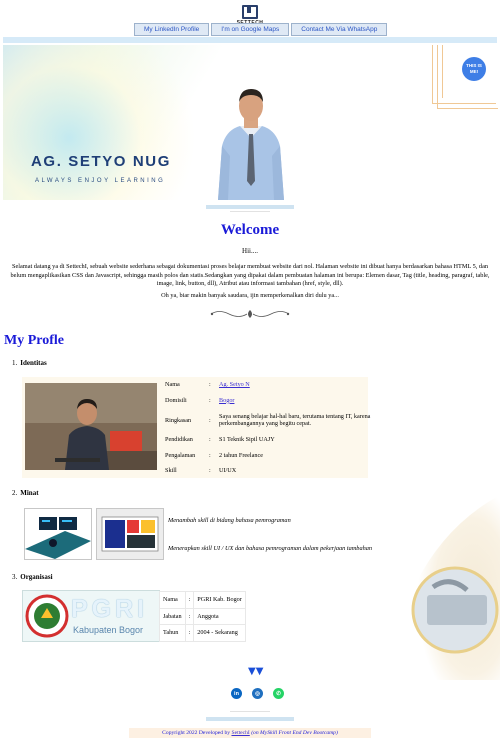 The height and width of the screenshot is (742, 500). I want to click on google-maps-button: I'm on Google Maps, so click(250, 29).